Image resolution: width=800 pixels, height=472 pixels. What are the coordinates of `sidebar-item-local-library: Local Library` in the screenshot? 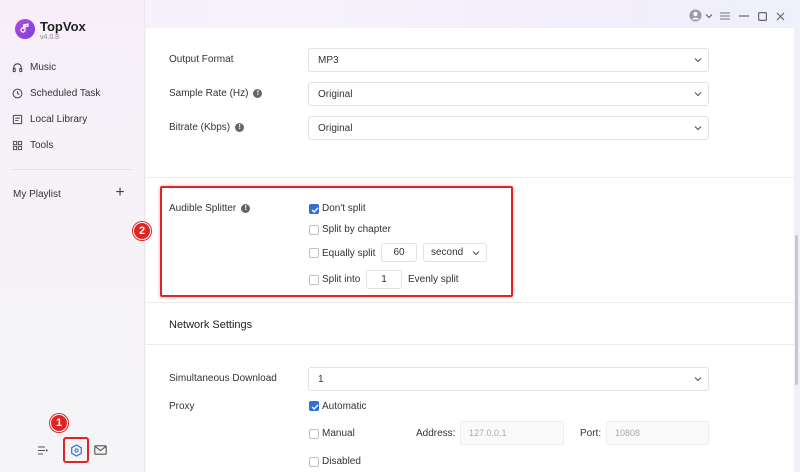 It's located at (49, 119).